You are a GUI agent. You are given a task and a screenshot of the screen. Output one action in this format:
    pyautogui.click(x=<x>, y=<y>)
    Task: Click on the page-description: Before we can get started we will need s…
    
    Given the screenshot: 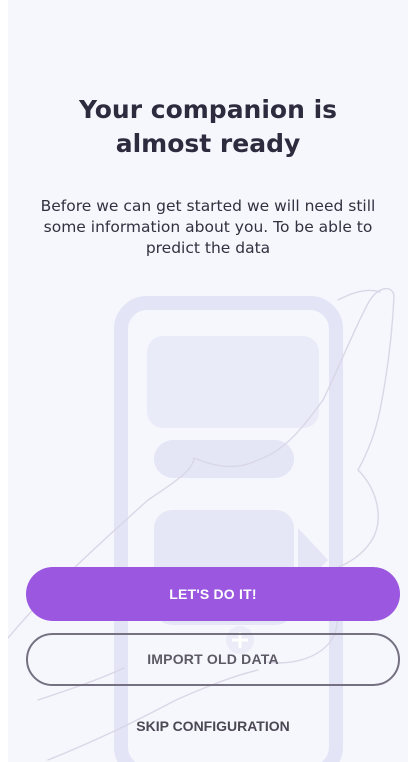 What is the action you would take?
    pyautogui.click(x=208, y=227)
    